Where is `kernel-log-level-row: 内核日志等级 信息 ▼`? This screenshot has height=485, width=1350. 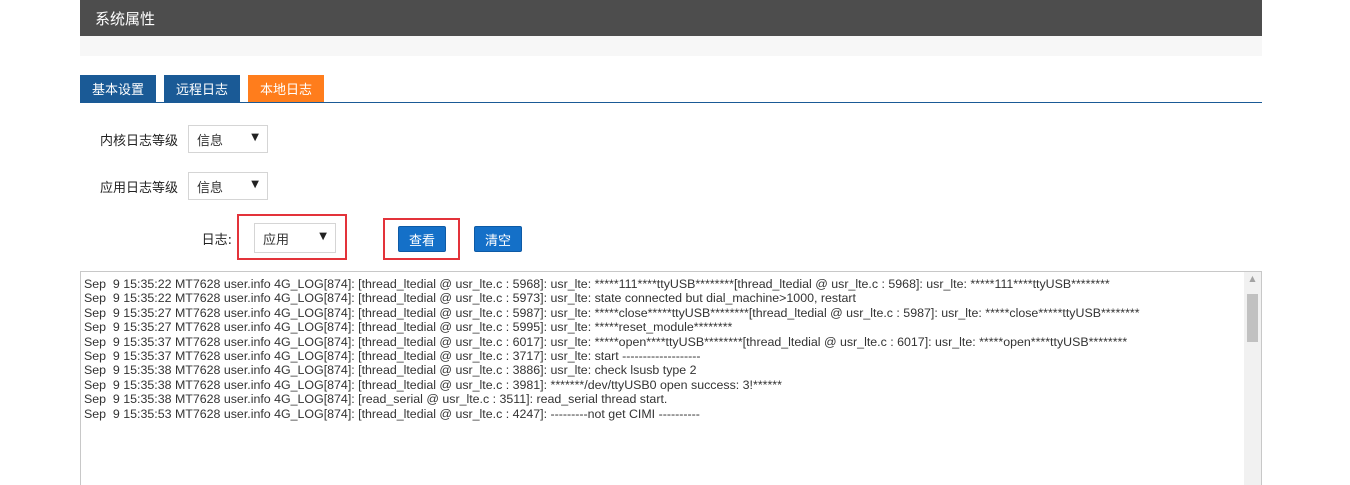
kernel-log-level-row: 内核日志等级 信息 ▼ is located at coordinates (174, 139).